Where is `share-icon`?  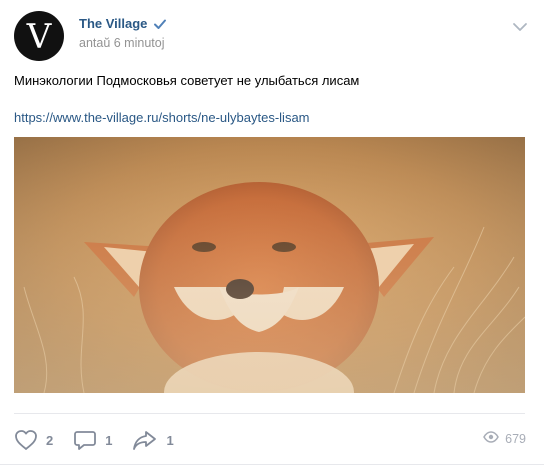
share-icon is located at coordinates (145, 440).